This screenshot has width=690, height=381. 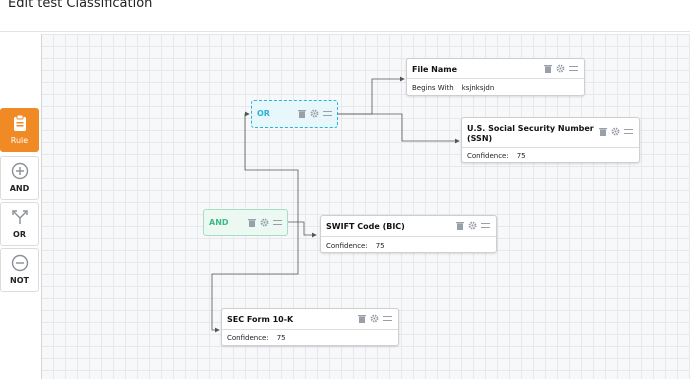 What do you see at coordinates (530, 133) in the screenshot?
I see `rule-title: U.S. Social Security Number (SSN)` at bounding box center [530, 133].